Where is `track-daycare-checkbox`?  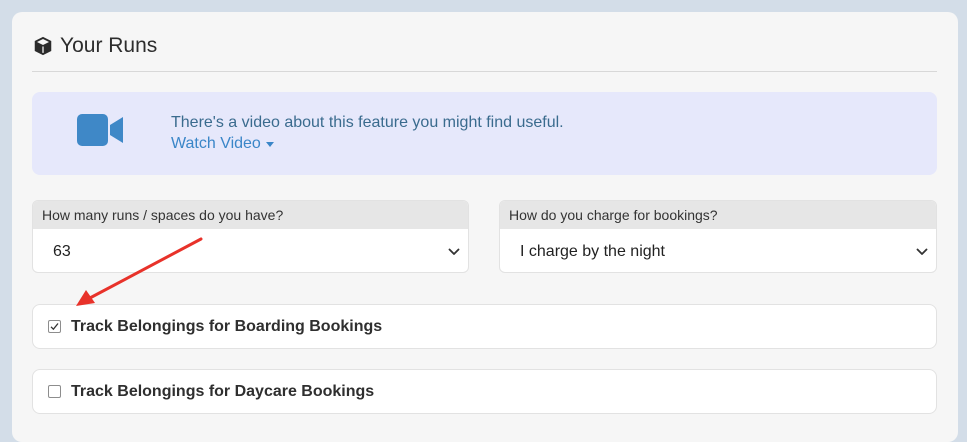 track-daycare-checkbox is located at coordinates (54, 391).